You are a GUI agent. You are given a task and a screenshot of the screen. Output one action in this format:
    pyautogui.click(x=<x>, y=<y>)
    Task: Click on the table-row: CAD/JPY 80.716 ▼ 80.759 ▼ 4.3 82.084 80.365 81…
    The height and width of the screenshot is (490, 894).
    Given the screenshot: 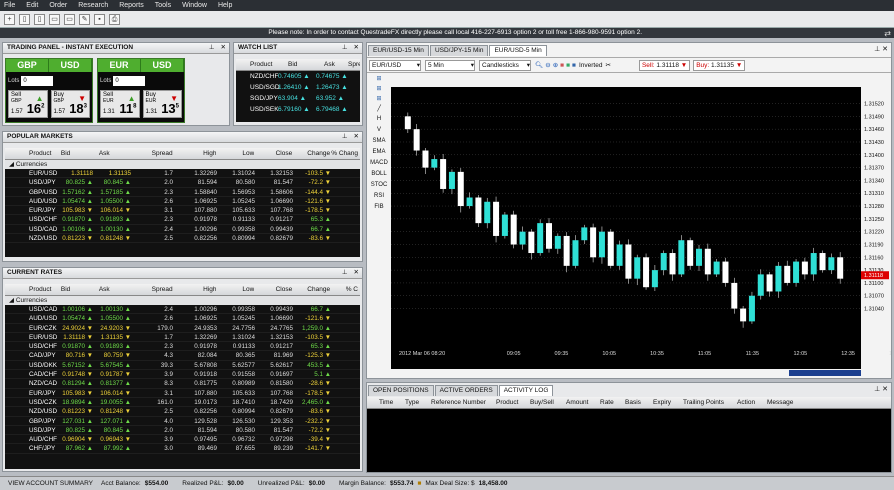 What is the action you would take?
    pyautogui.click(x=182, y=356)
    